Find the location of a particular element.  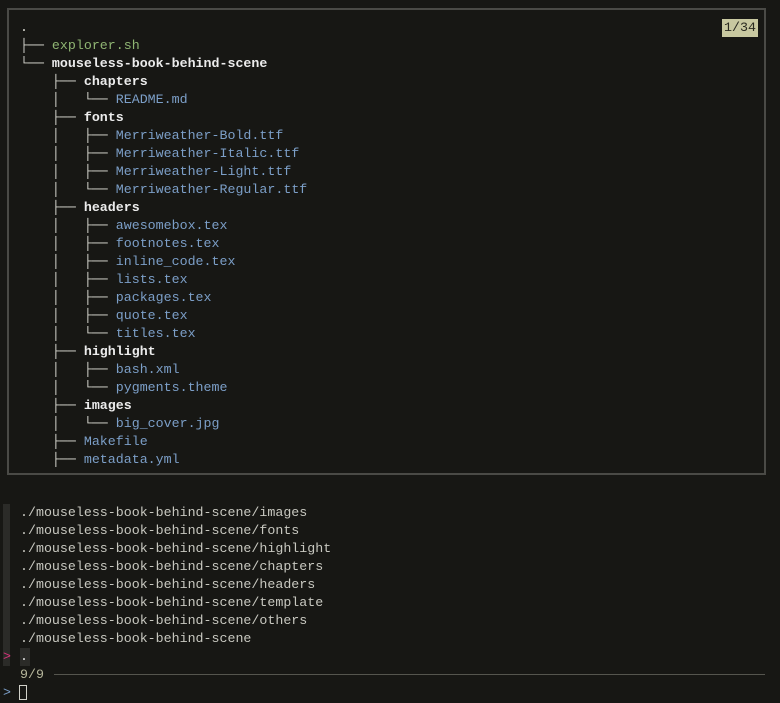

tree-entry: ├── fonts is located at coordinates (72, 118).